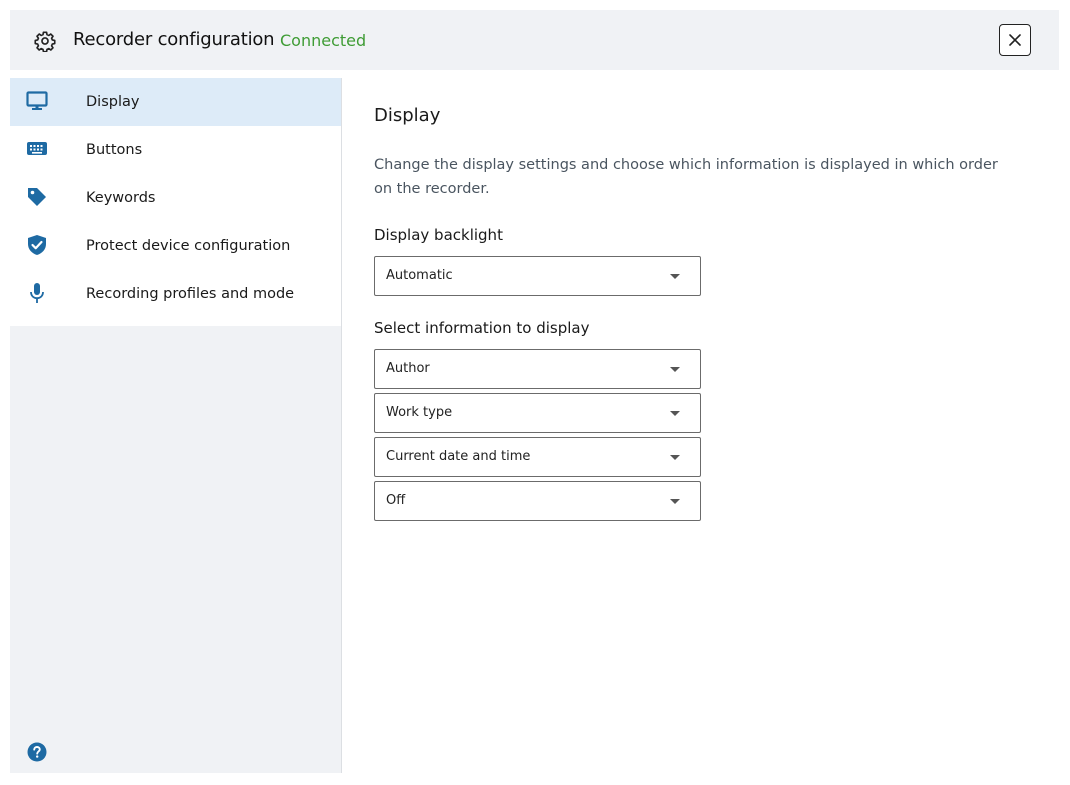 The height and width of the screenshot is (785, 1070). What do you see at coordinates (37, 752) in the screenshot?
I see `help-icon` at bounding box center [37, 752].